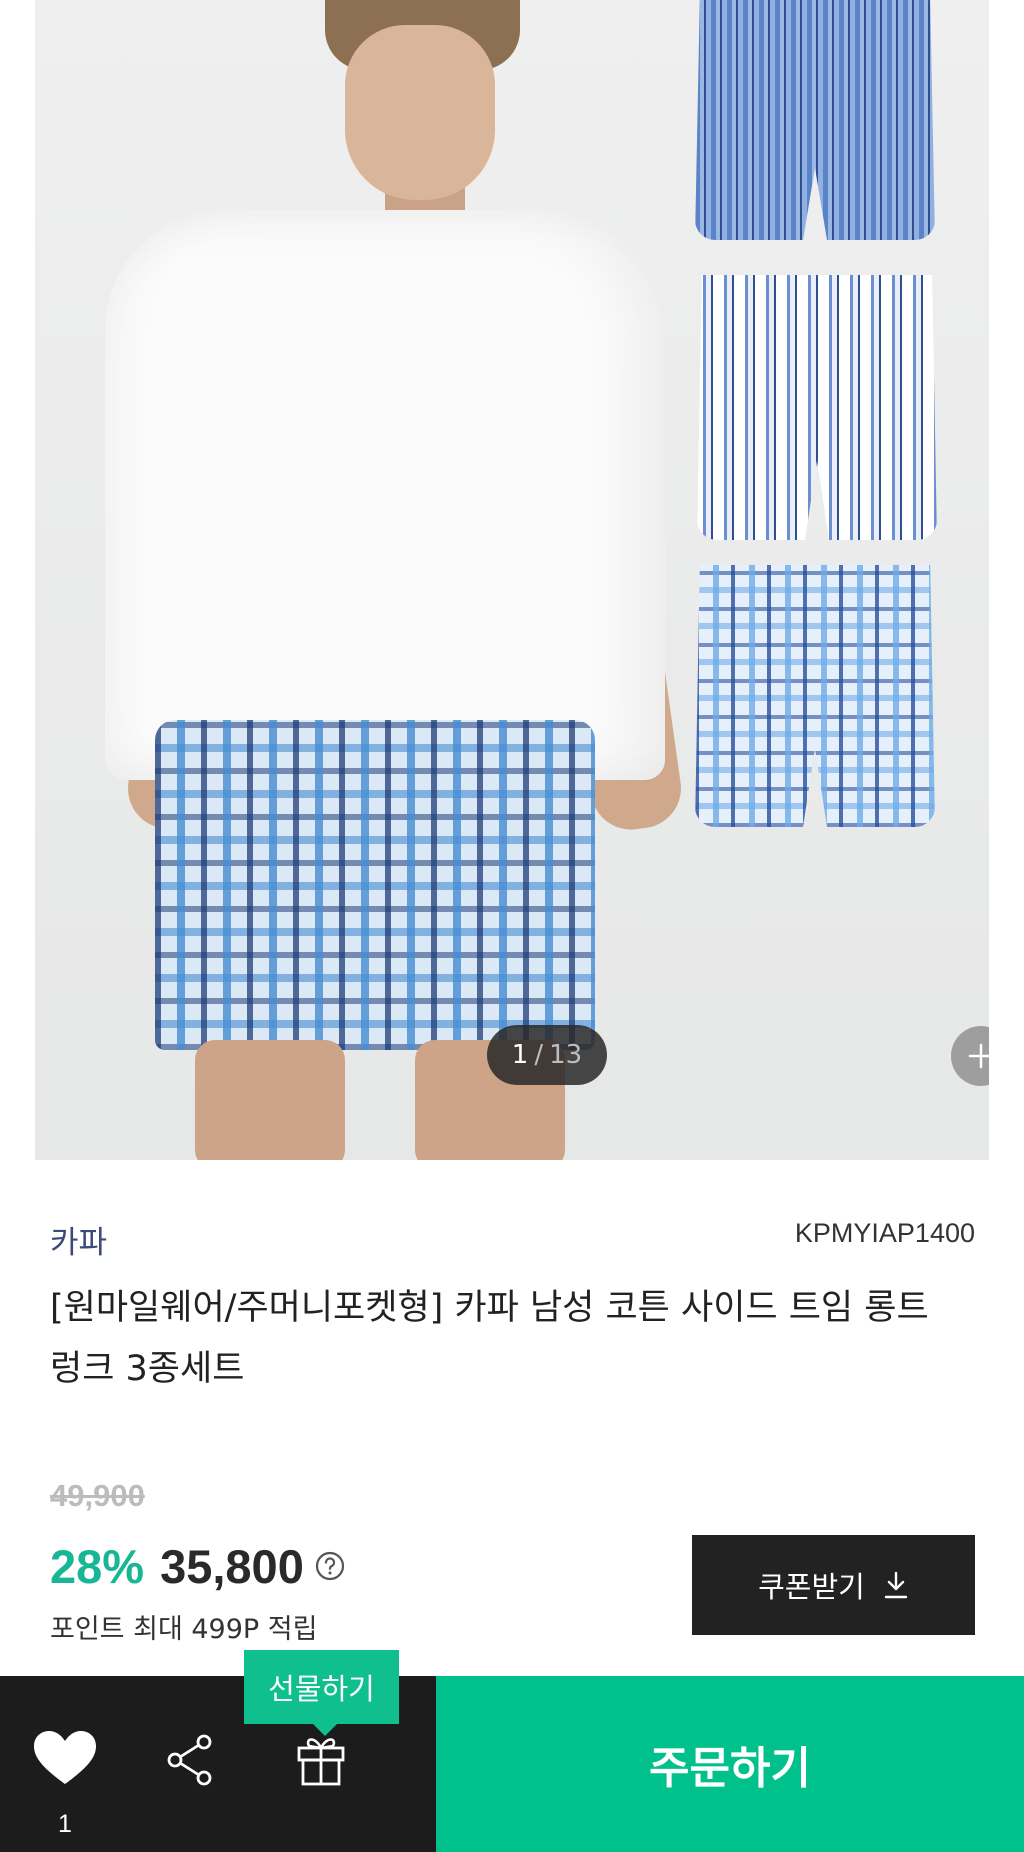 The image size is (1024, 1852). I want to click on like-count: 1, so click(65, 1824).